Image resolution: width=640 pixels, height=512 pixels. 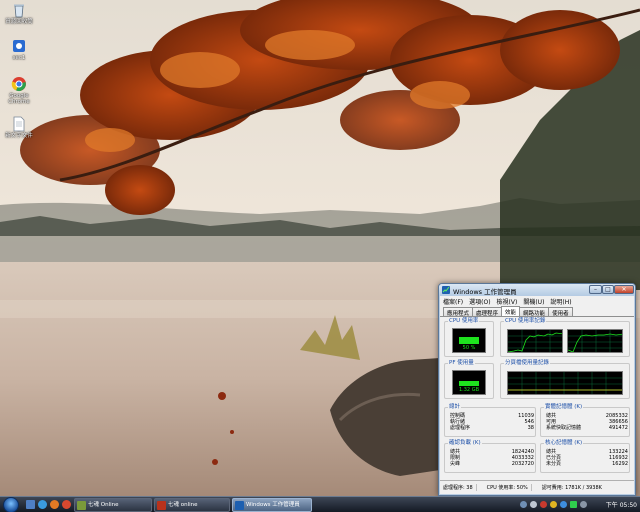 What do you see at coordinates (464, 321) in the screenshot?
I see `cpu-usage-label: CPU 使用率` at bounding box center [464, 321].